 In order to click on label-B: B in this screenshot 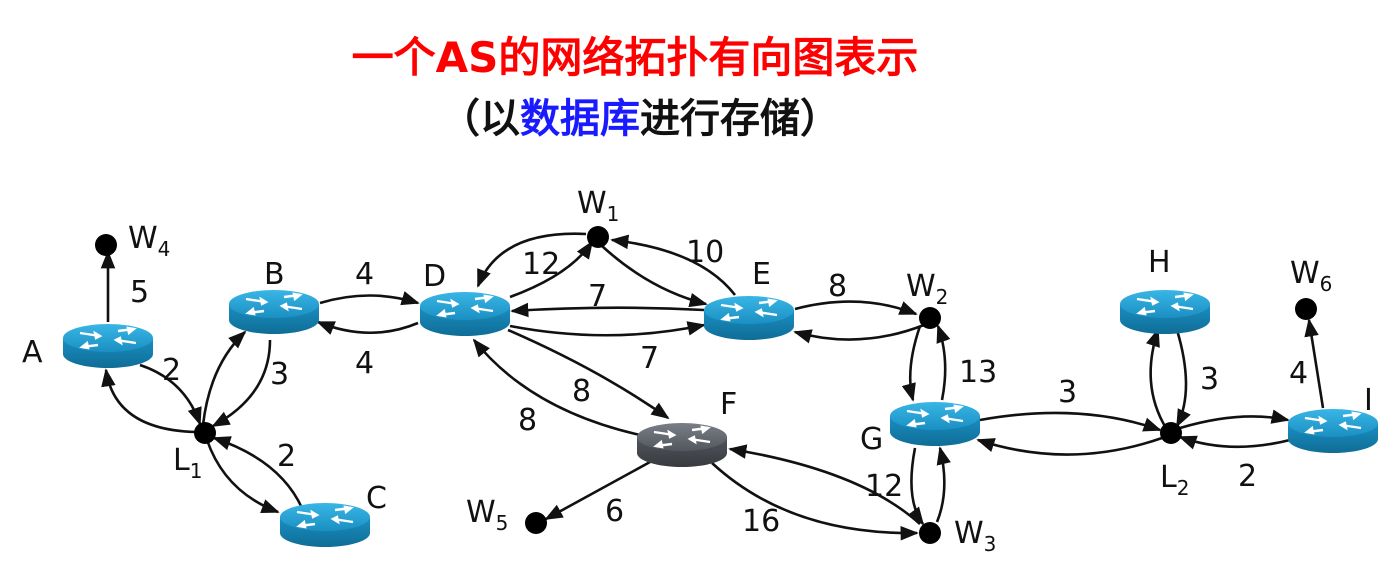, I will do `click(274, 274)`.